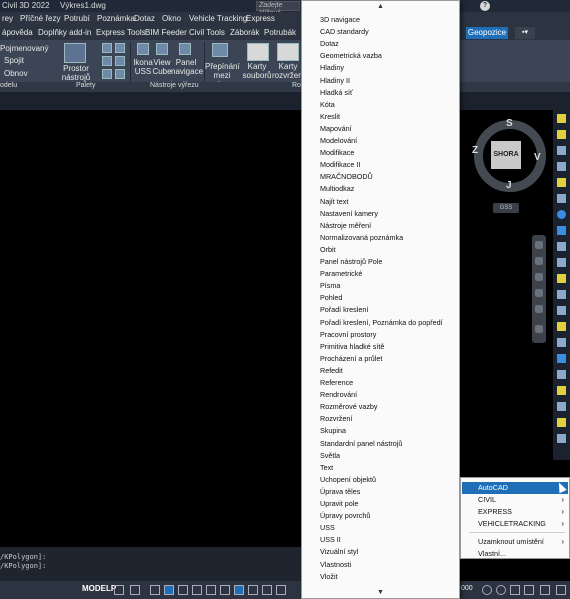  Describe the element at coordinates (197, 590) in the screenshot. I see `isodraft-icon` at that location.